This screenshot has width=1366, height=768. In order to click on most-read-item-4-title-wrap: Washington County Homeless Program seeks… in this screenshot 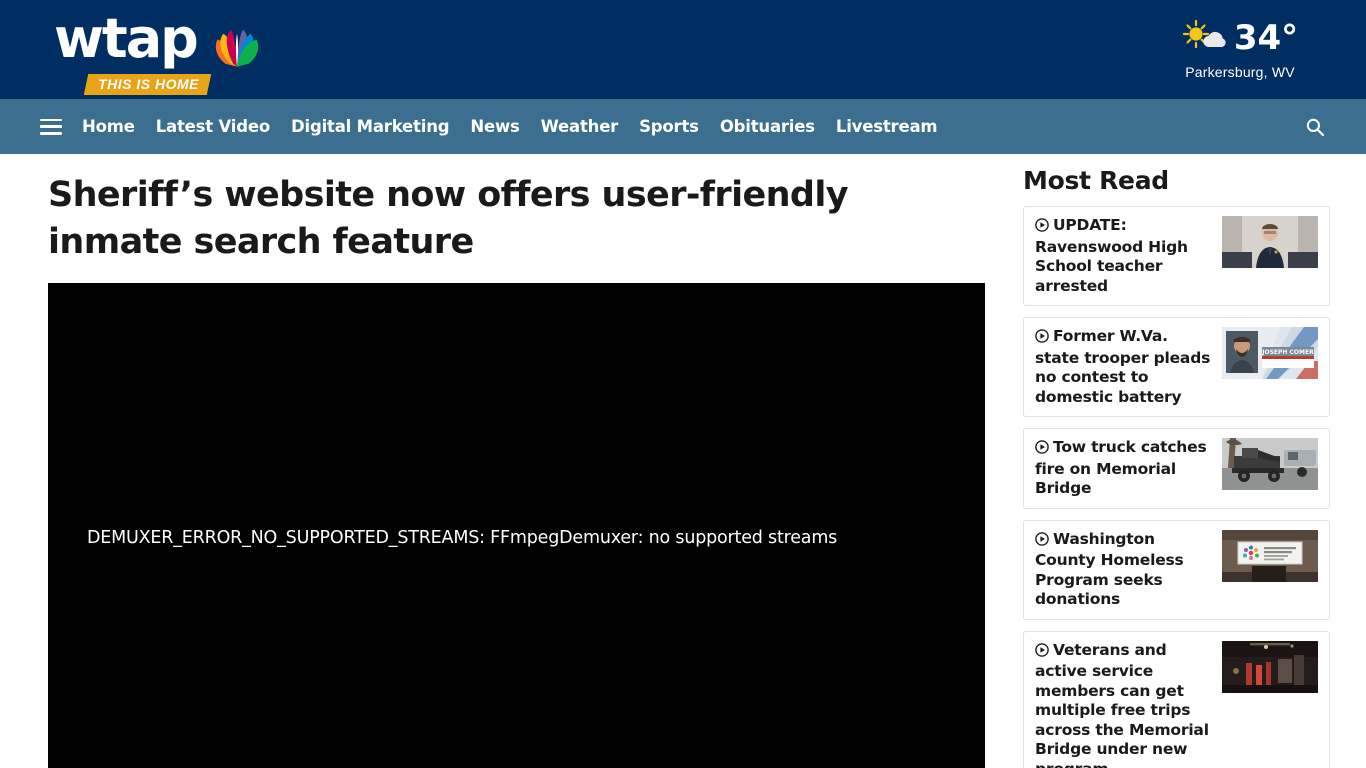, I will do `click(1124, 570)`.